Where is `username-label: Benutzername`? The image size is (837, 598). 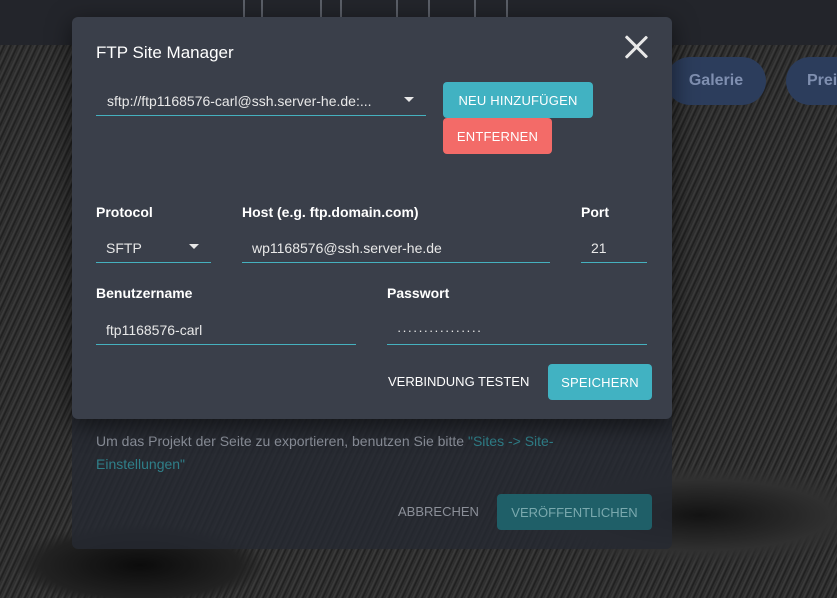
username-label: Benutzername is located at coordinates (144, 293).